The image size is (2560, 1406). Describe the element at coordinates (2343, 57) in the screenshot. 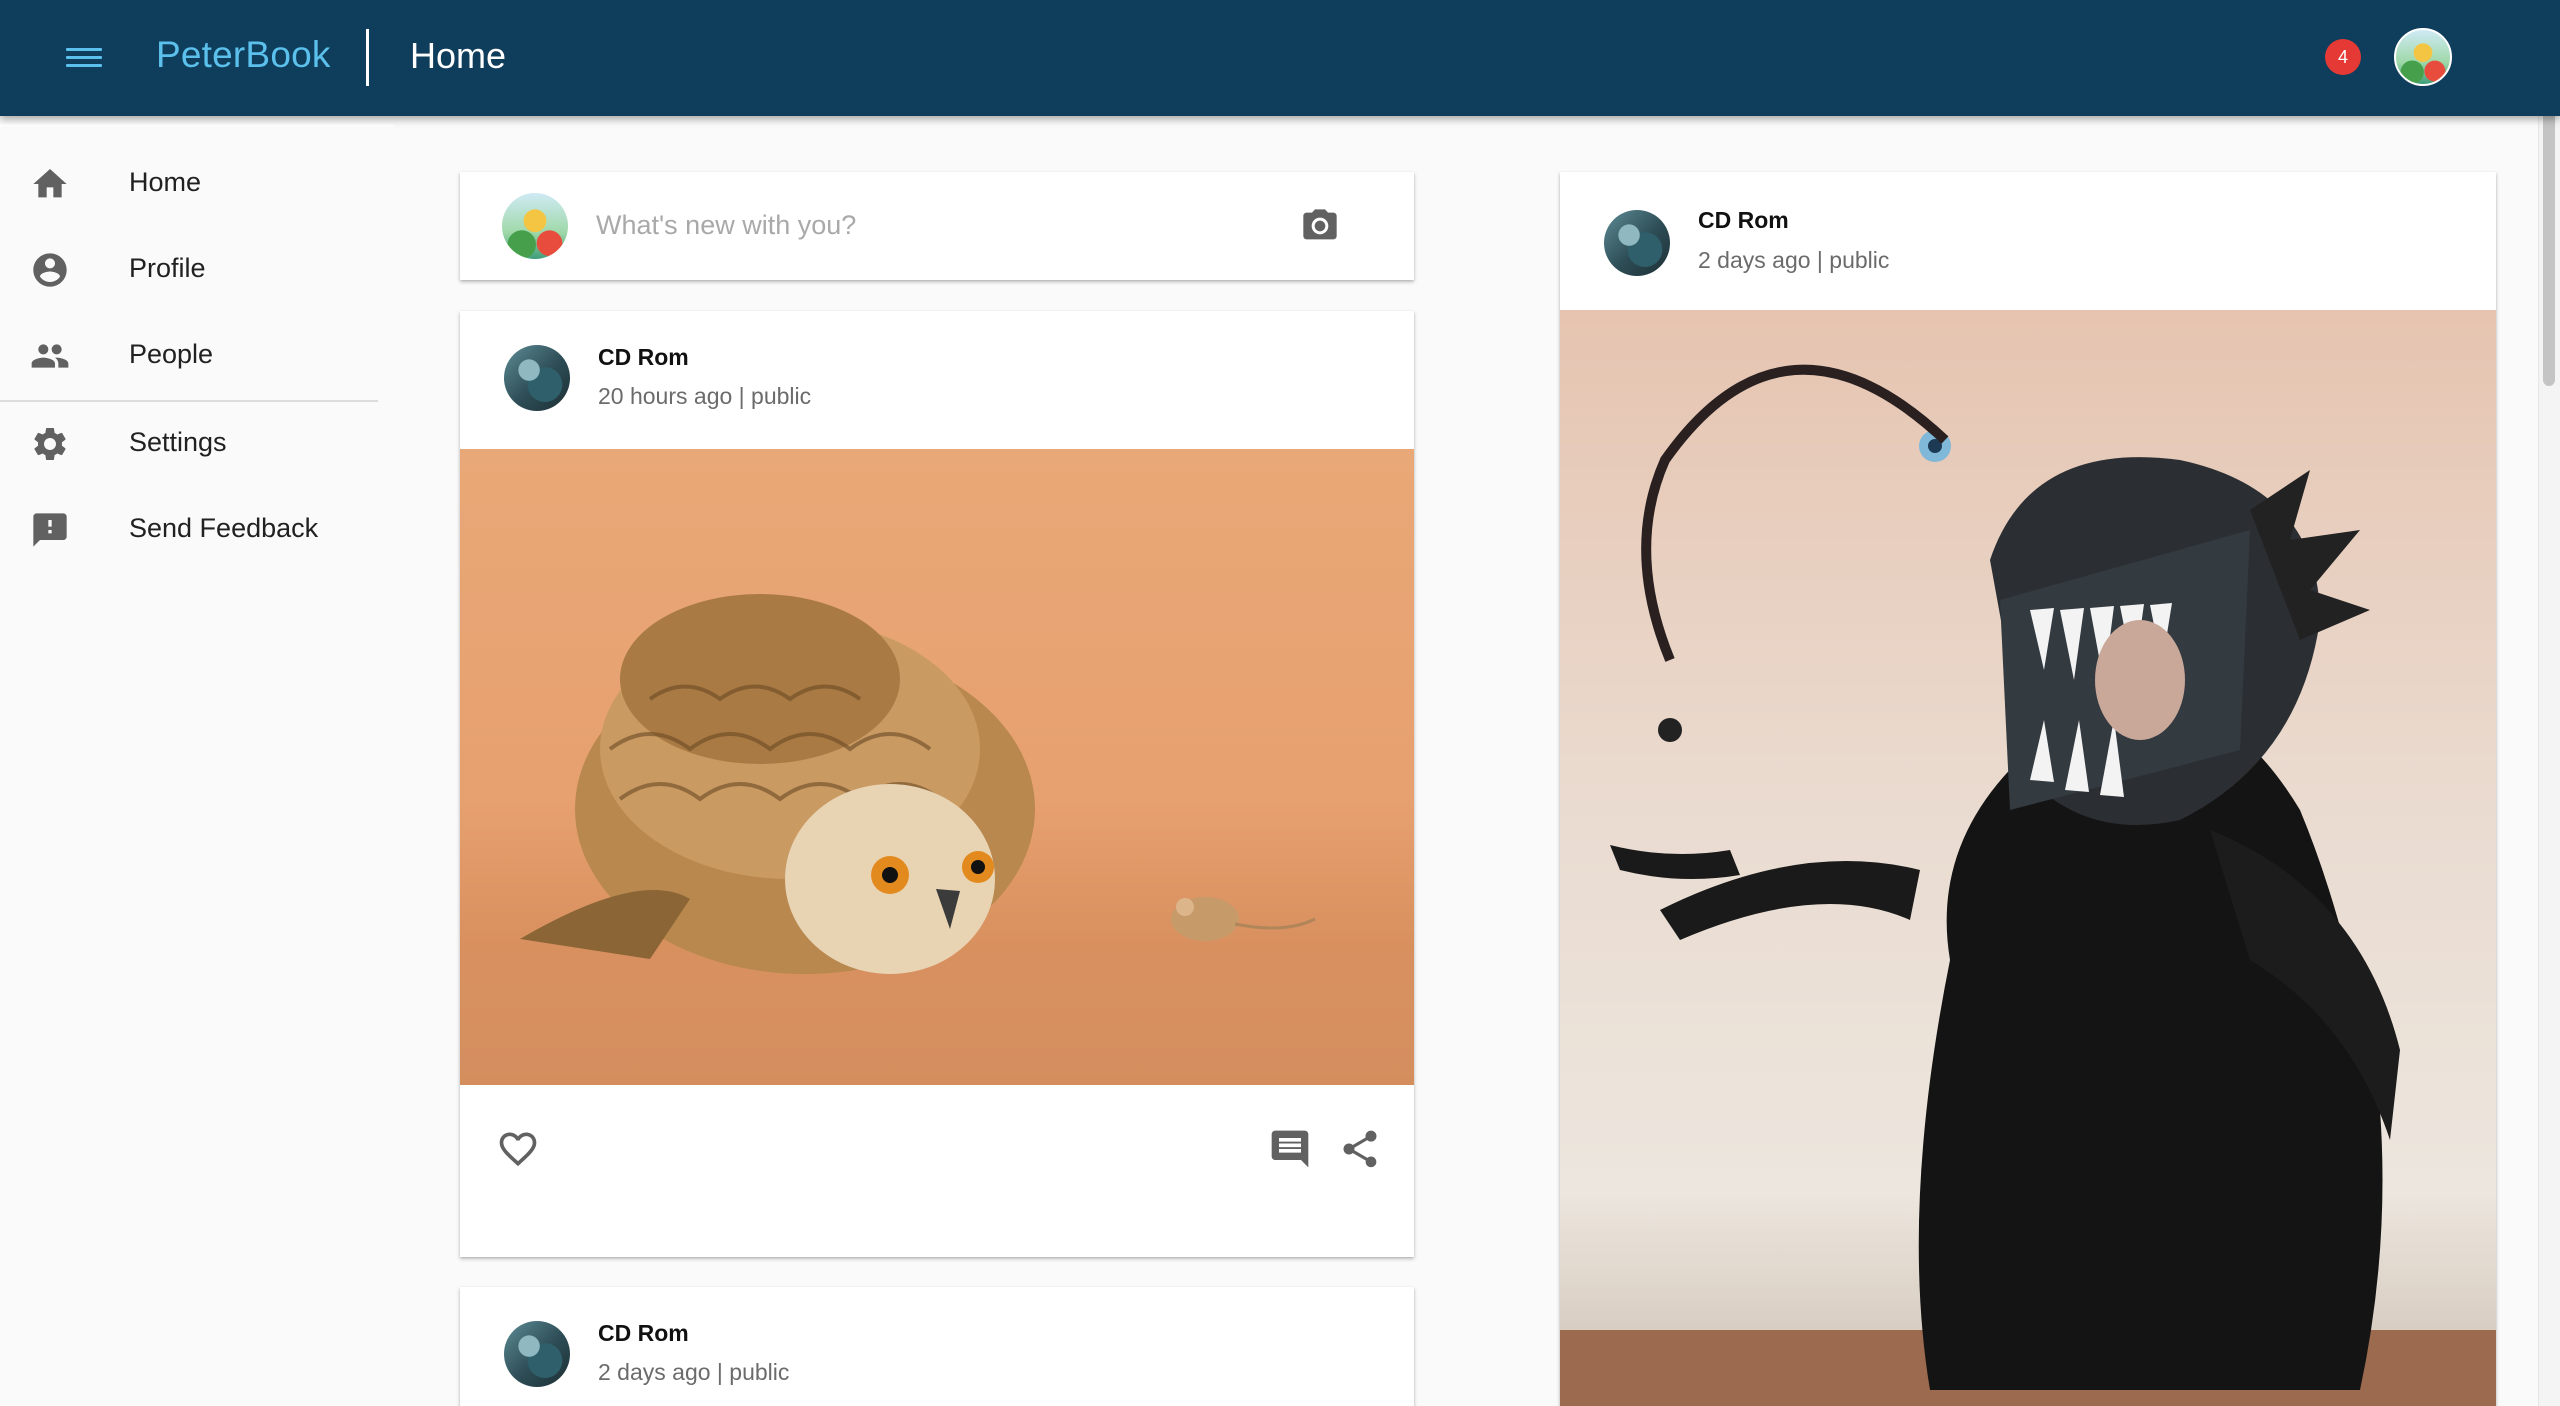

I see `notification-badge: 4` at that location.